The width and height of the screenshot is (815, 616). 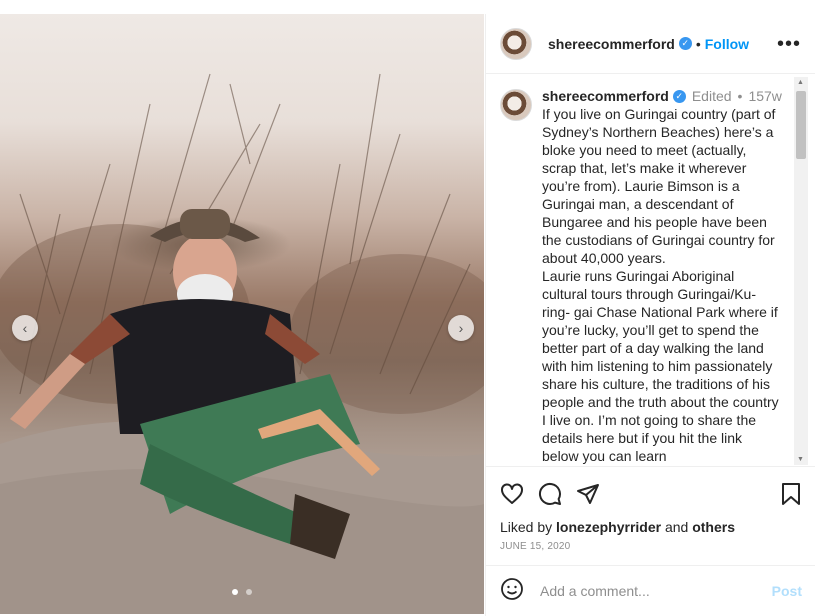 What do you see at coordinates (791, 494) in the screenshot?
I see `save-bookmark-icon` at bounding box center [791, 494].